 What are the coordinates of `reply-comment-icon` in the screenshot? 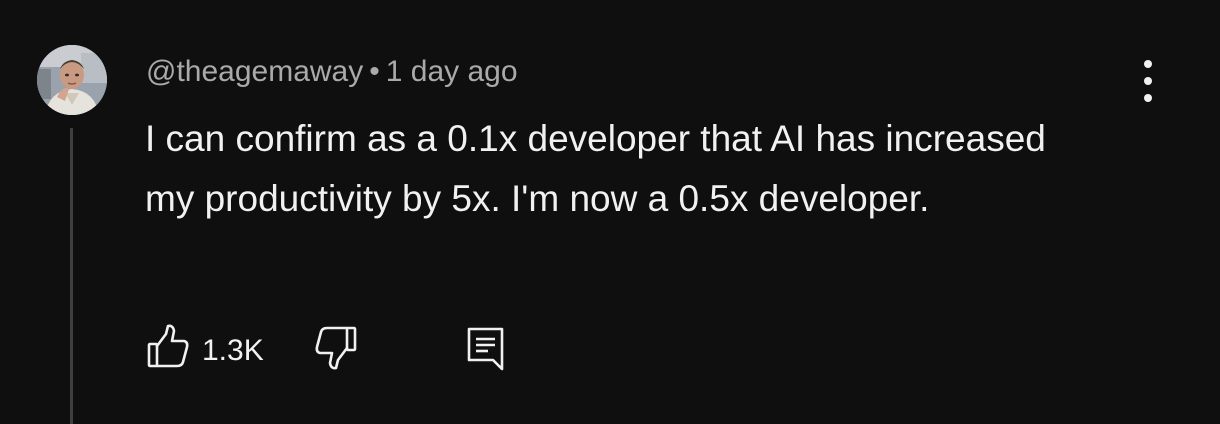 It's located at (485, 349).